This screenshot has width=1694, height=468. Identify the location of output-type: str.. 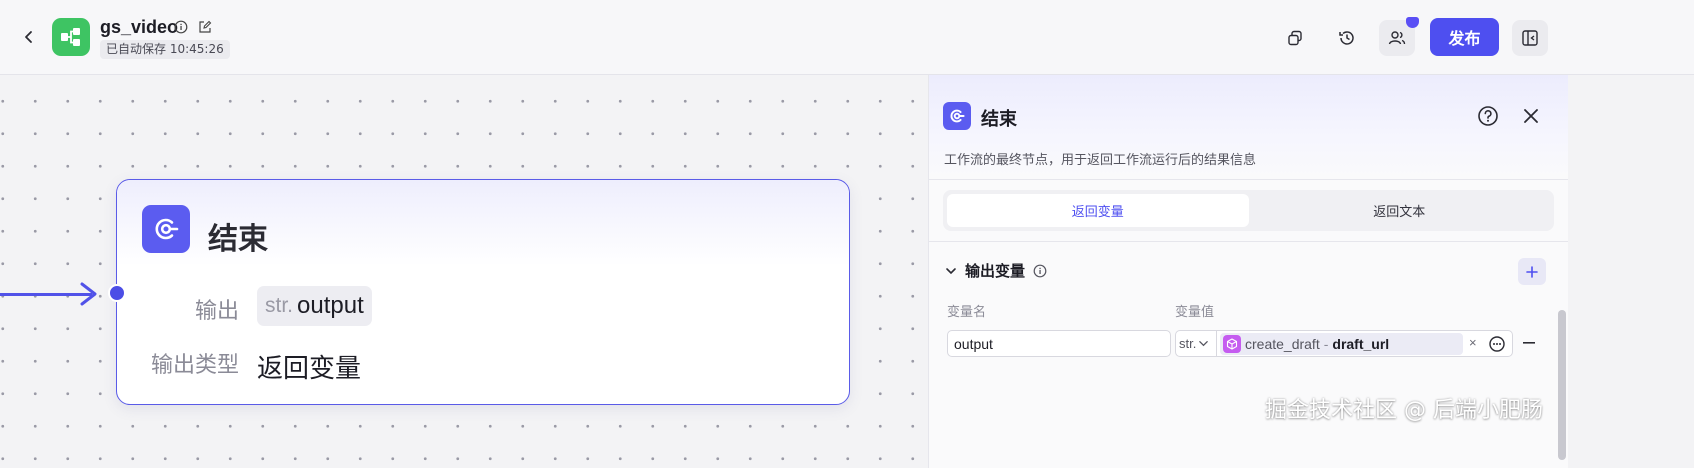
(279, 305).